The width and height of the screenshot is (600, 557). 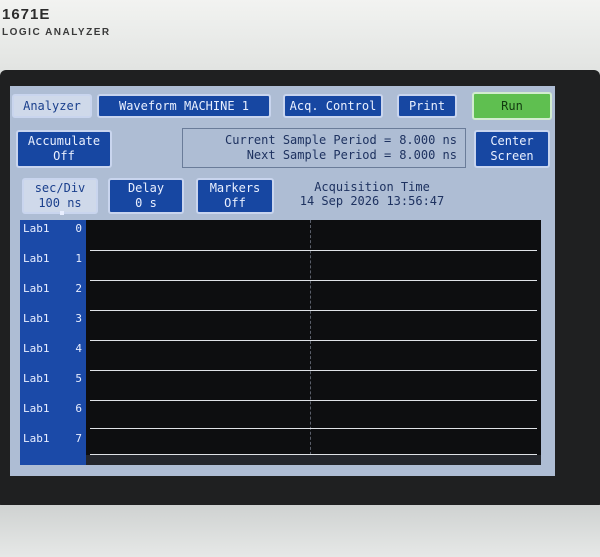 What do you see at coordinates (26, 14) in the screenshot?
I see `model-number: 1671E` at bounding box center [26, 14].